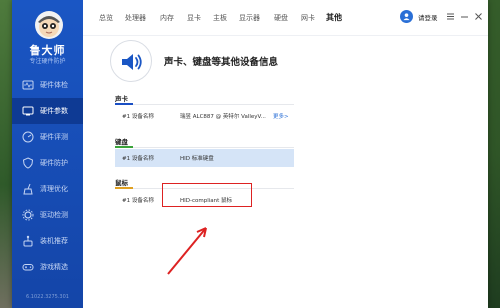 Image resolution: width=500 pixels, height=308 pixels. What do you see at coordinates (406, 16) in the screenshot?
I see `user-avatar-icon` at bounding box center [406, 16].